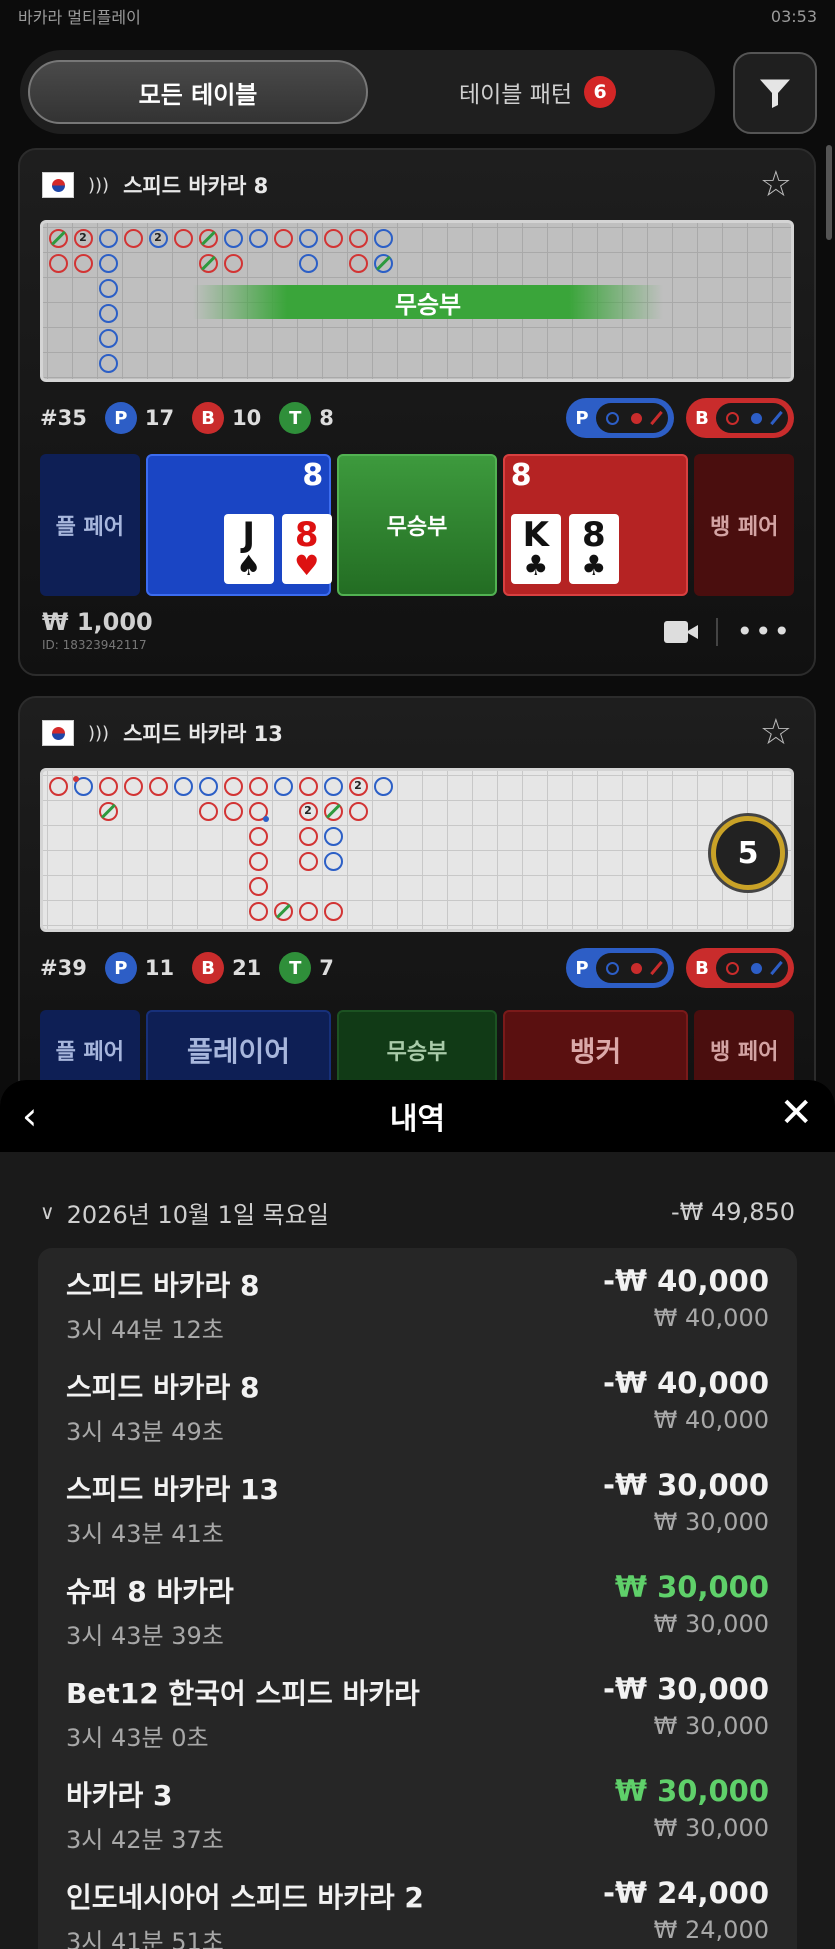 Image resolution: width=835 pixels, height=1949 pixels. Describe the element at coordinates (295, 968) in the screenshot. I see `tie-stat-icon: T` at that location.